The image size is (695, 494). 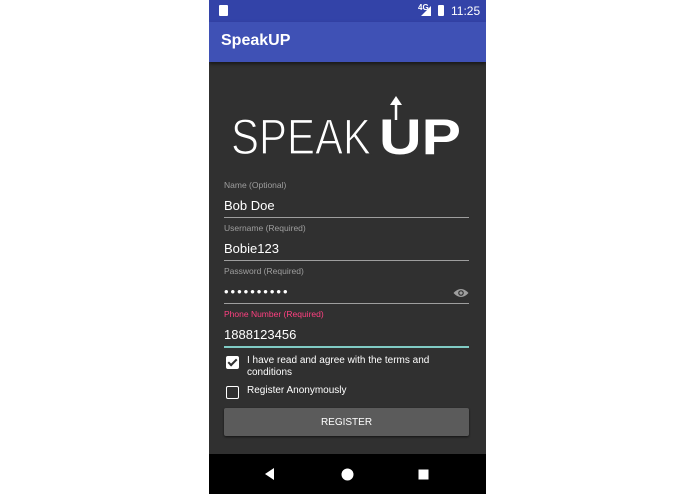 What do you see at coordinates (466, 11) in the screenshot?
I see `status-time: 11:25` at bounding box center [466, 11].